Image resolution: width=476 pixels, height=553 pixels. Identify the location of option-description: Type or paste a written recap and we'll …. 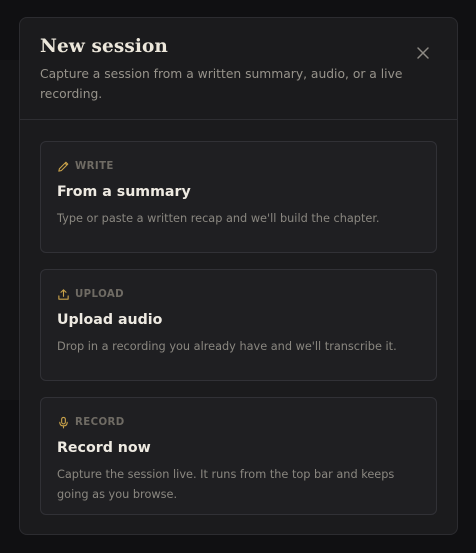
(218, 218).